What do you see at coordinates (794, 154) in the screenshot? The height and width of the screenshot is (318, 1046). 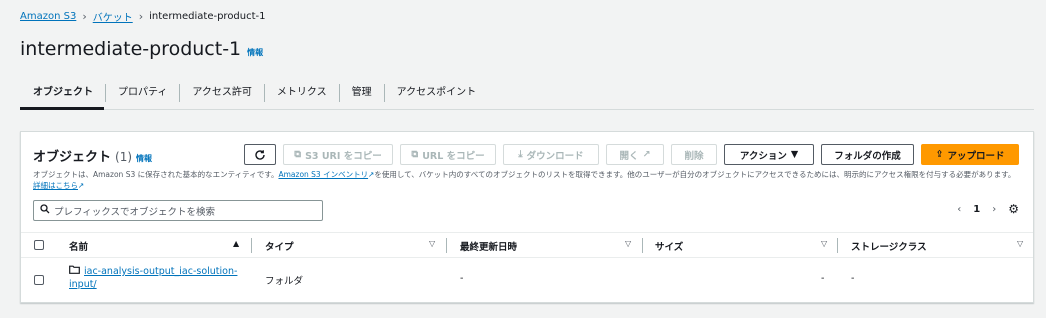 I see `caret-down-icon: ▼` at bounding box center [794, 154].